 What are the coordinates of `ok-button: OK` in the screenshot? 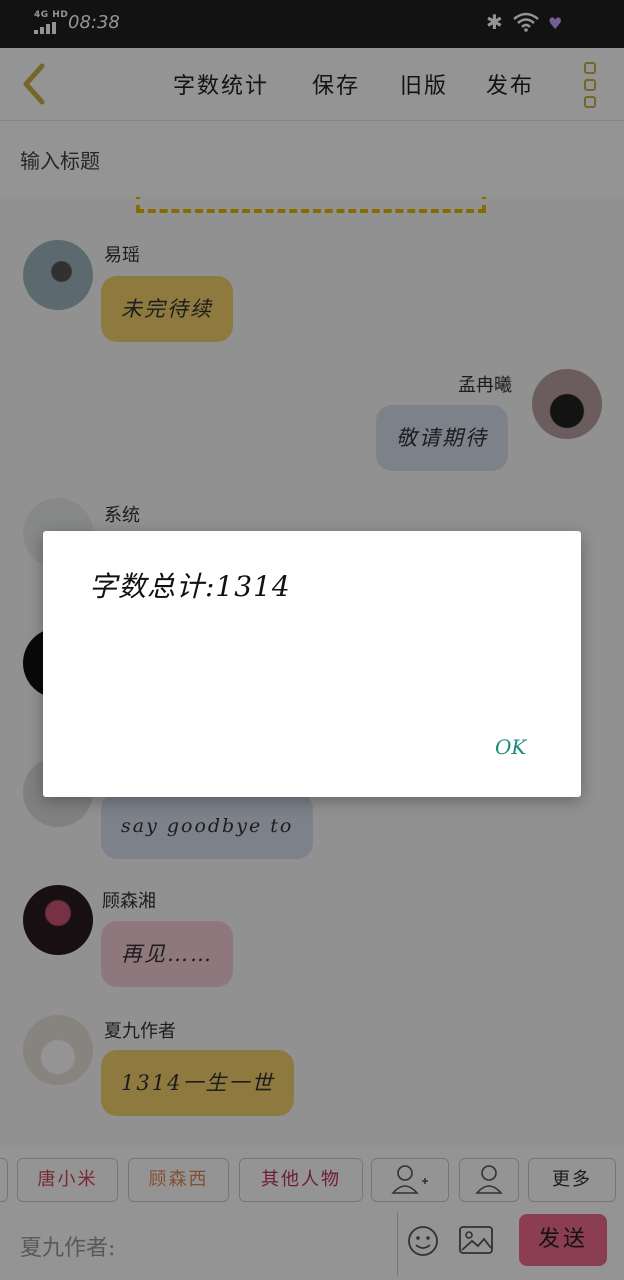 It's located at (510, 747).